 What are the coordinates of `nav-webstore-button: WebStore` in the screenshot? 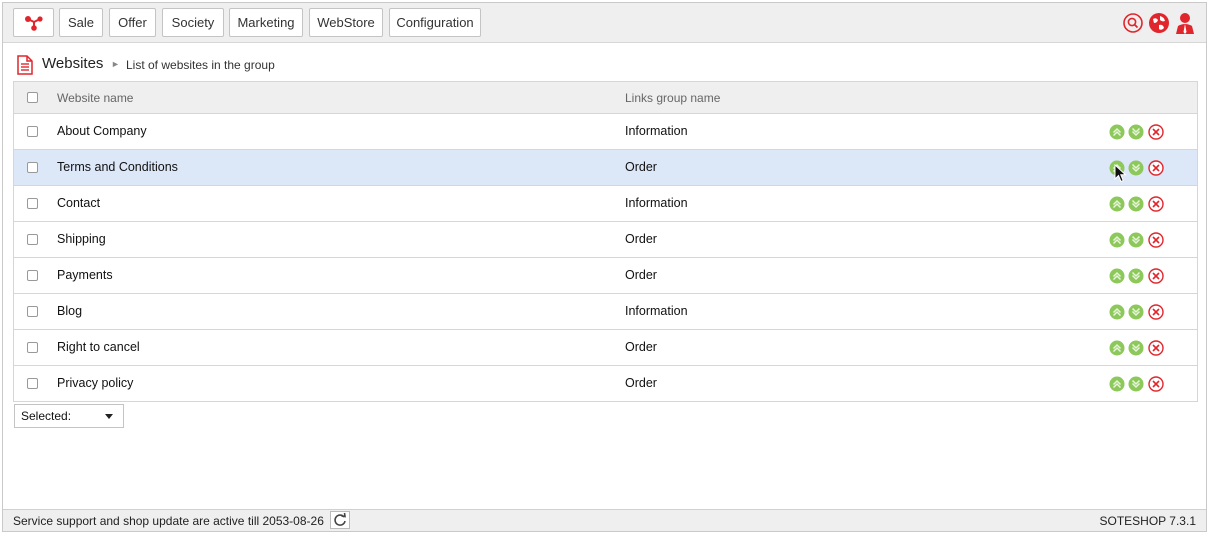 It's located at (346, 22).